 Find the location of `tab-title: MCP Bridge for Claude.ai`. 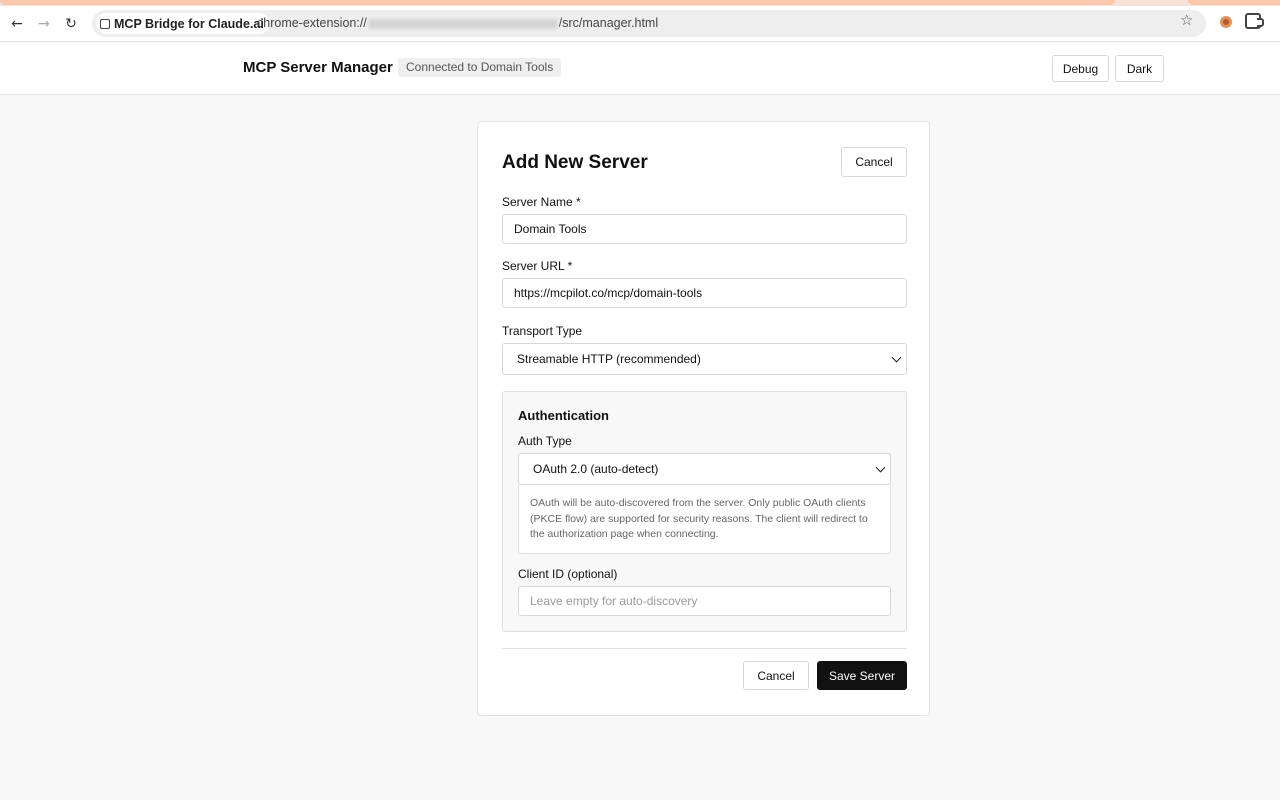

tab-title: MCP Bridge for Claude.ai is located at coordinates (189, 23).